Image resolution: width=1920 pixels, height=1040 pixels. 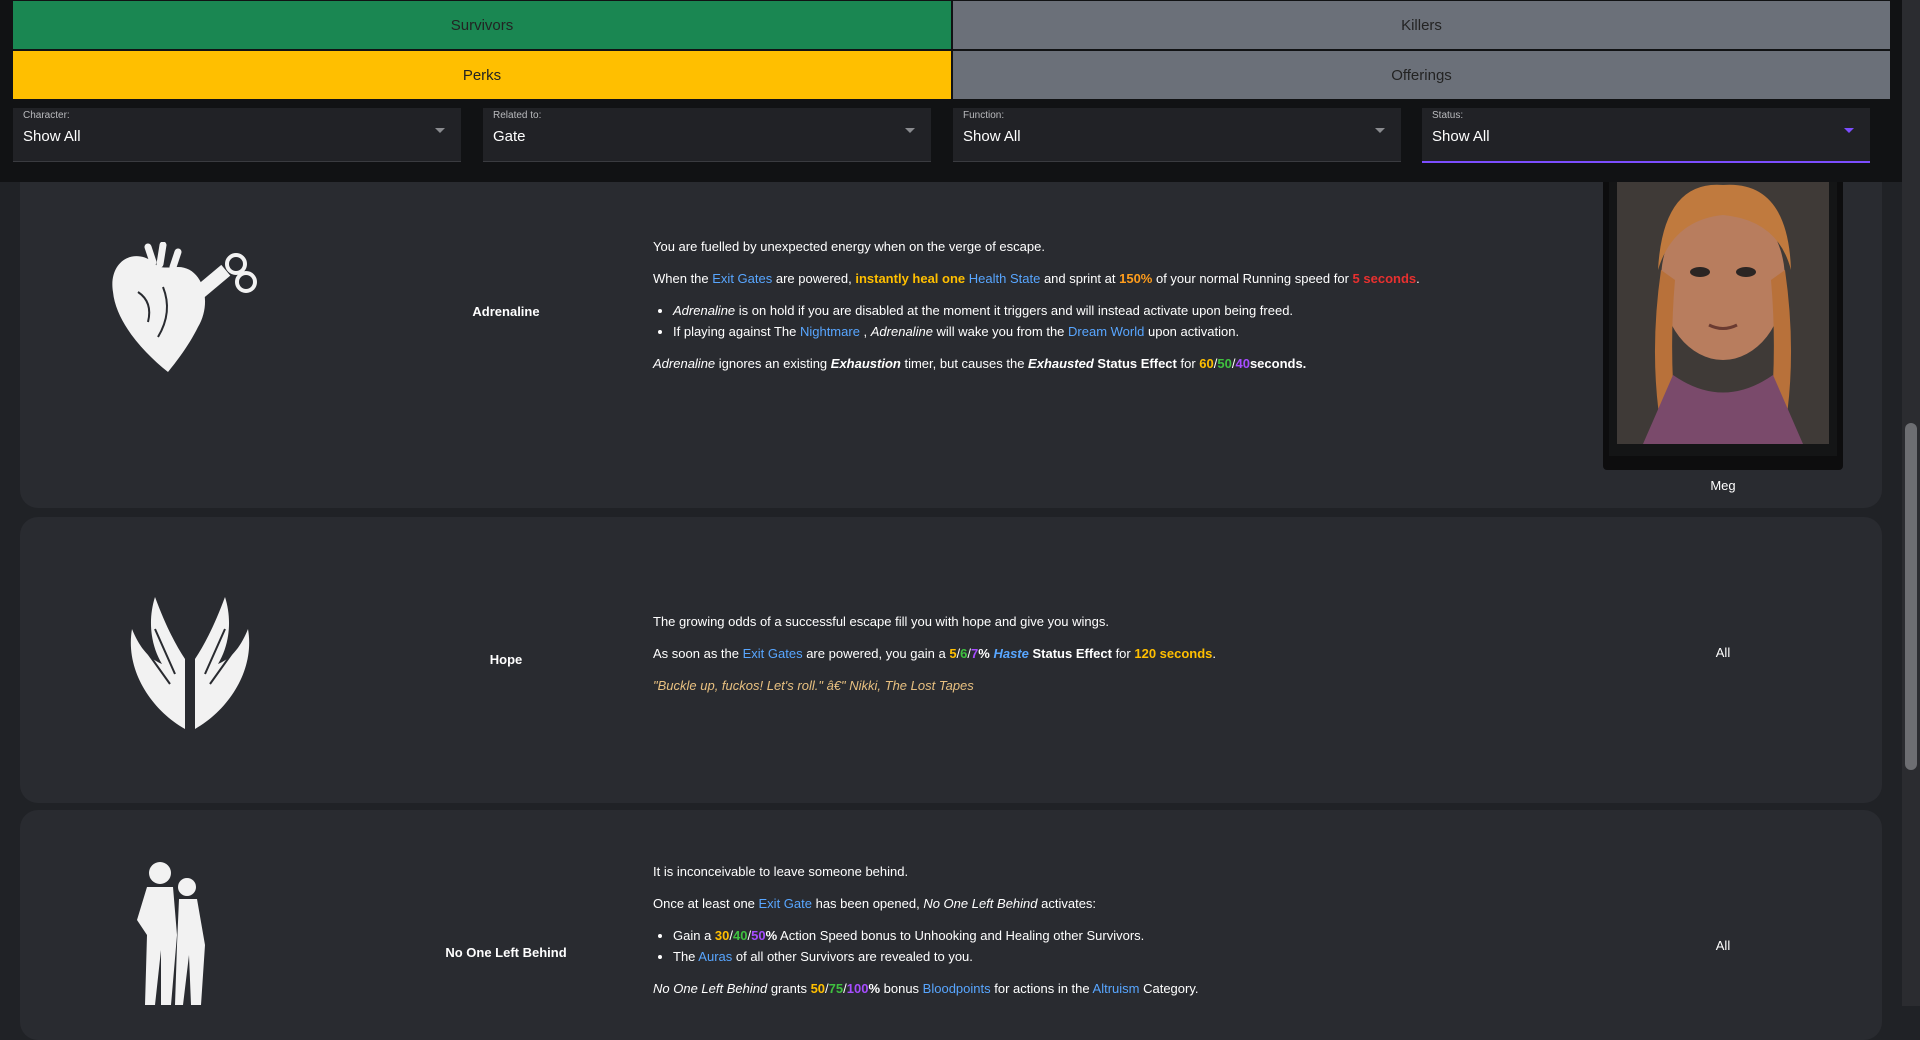 What do you see at coordinates (509, 136) in the screenshot?
I see `filter-value: Gate` at bounding box center [509, 136].